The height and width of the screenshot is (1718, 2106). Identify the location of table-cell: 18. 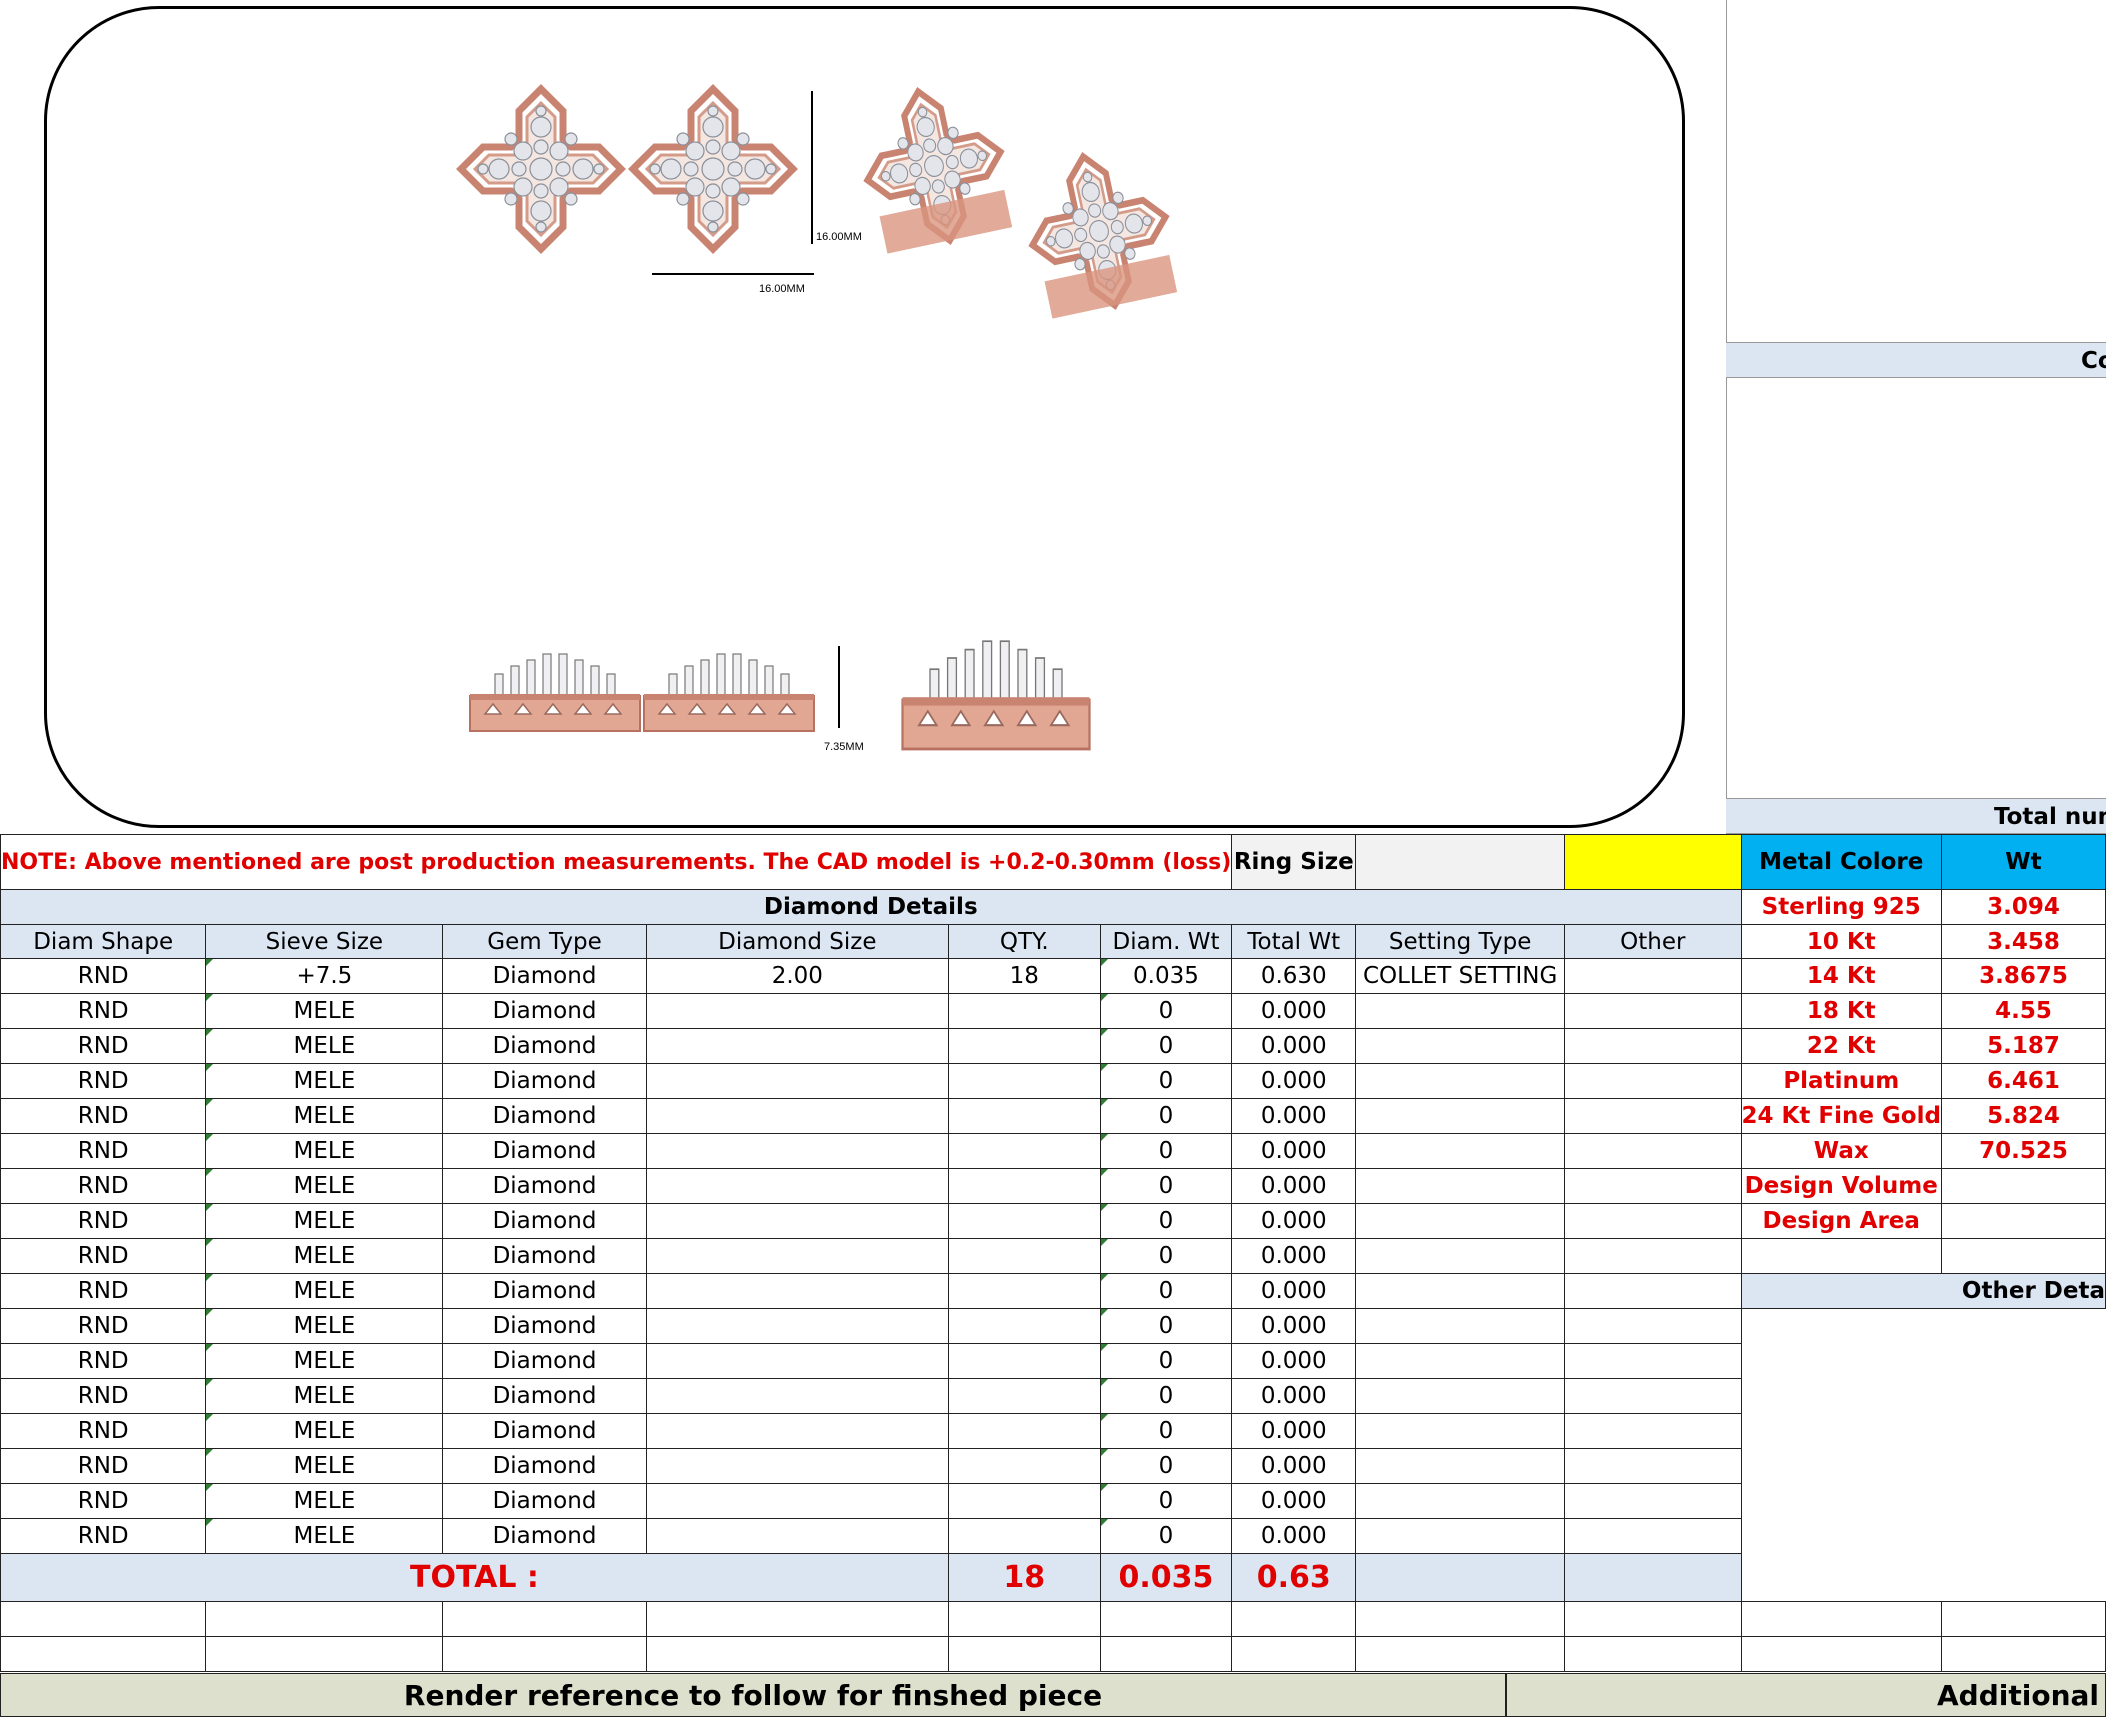
(1024, 976).